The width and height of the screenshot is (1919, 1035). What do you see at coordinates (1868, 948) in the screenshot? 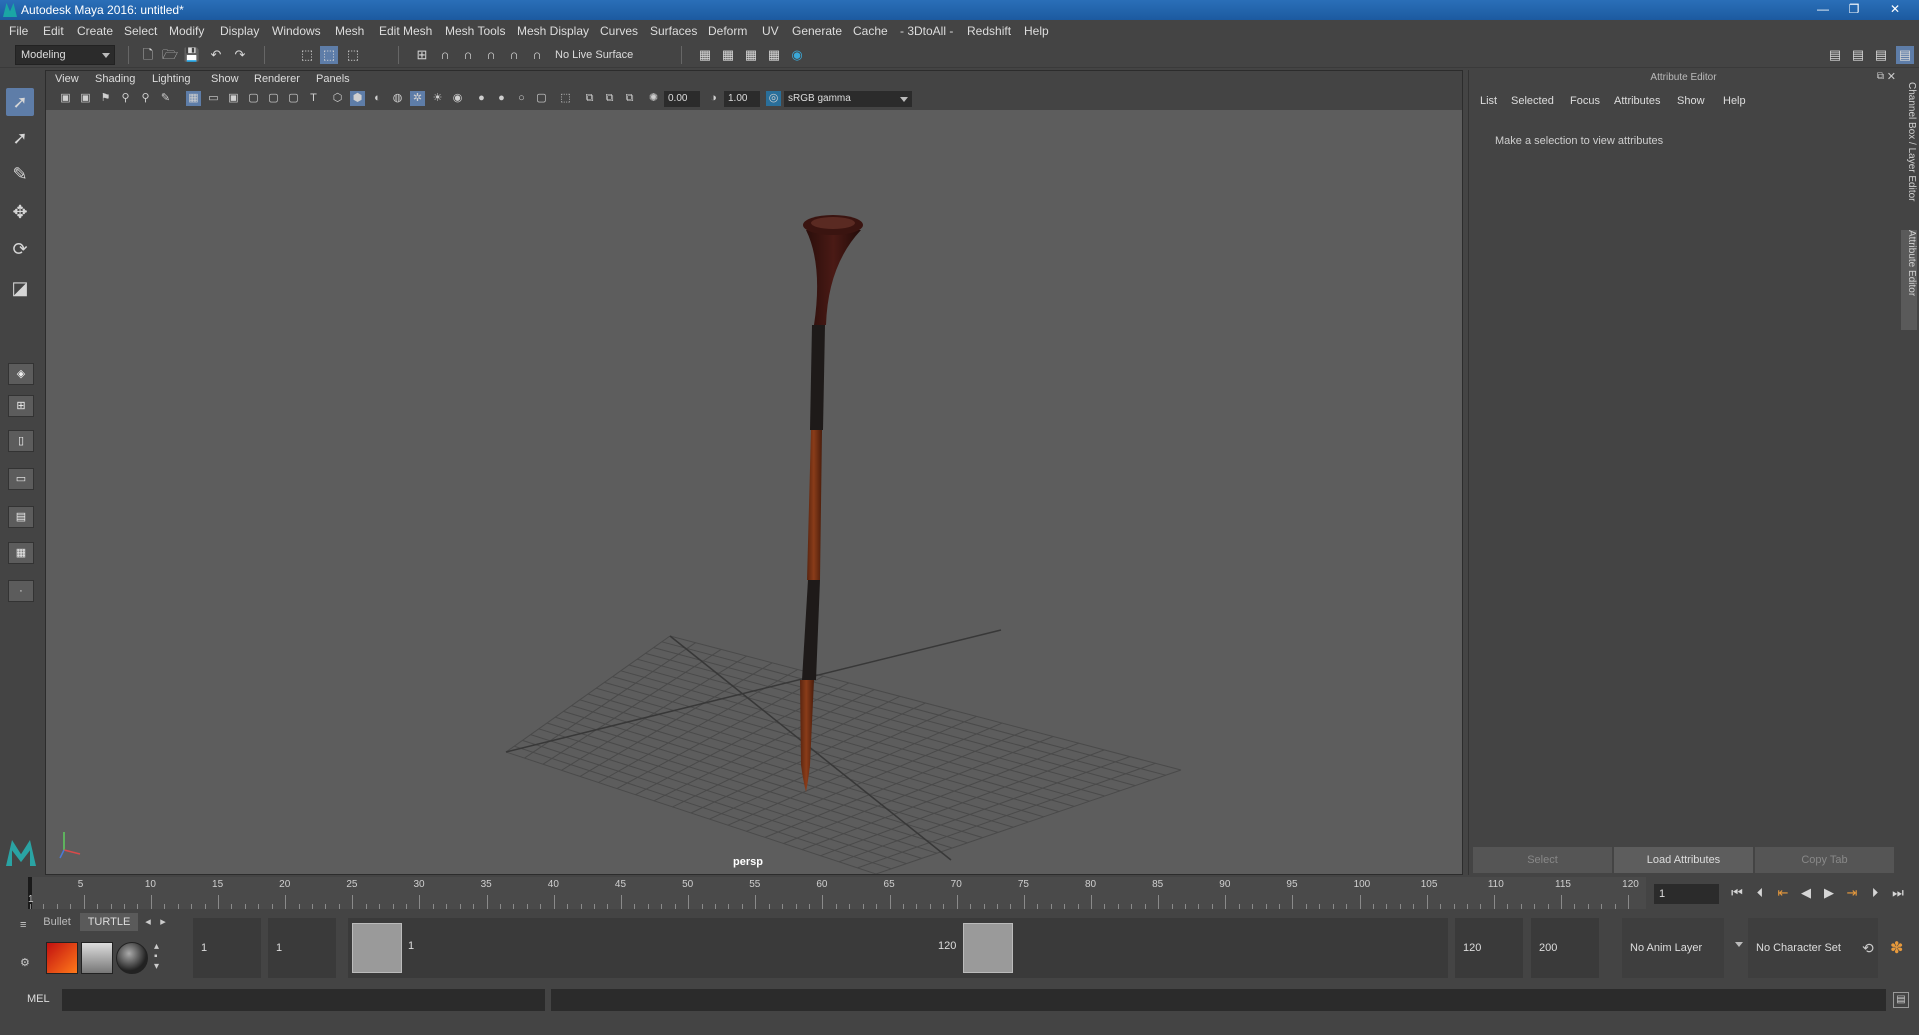
I see `auto-key-icon: ⟲` at bounding box center [1868, 948].